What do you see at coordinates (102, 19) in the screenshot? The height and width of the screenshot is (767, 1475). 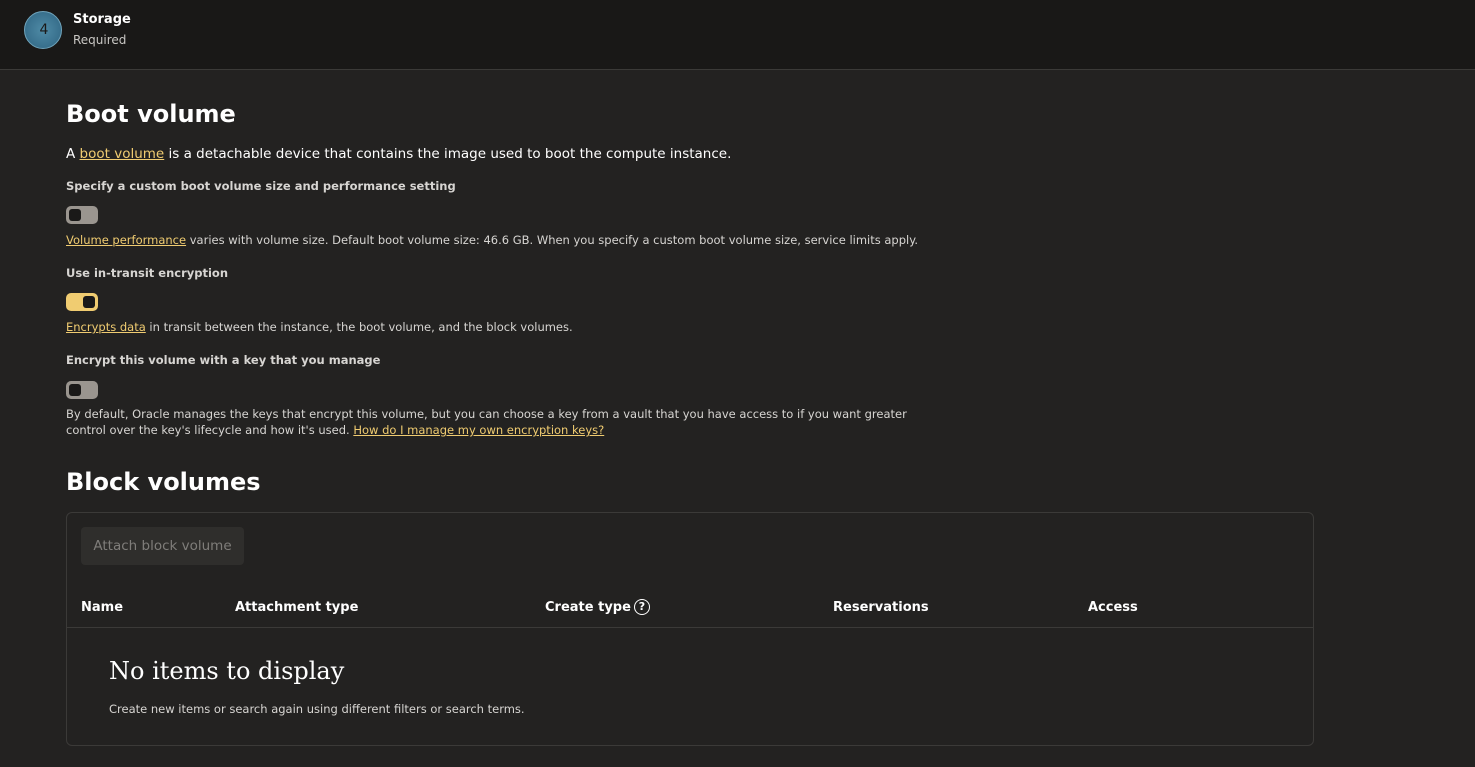 I see `step-title: Storage` at bounding box center [102, 19].